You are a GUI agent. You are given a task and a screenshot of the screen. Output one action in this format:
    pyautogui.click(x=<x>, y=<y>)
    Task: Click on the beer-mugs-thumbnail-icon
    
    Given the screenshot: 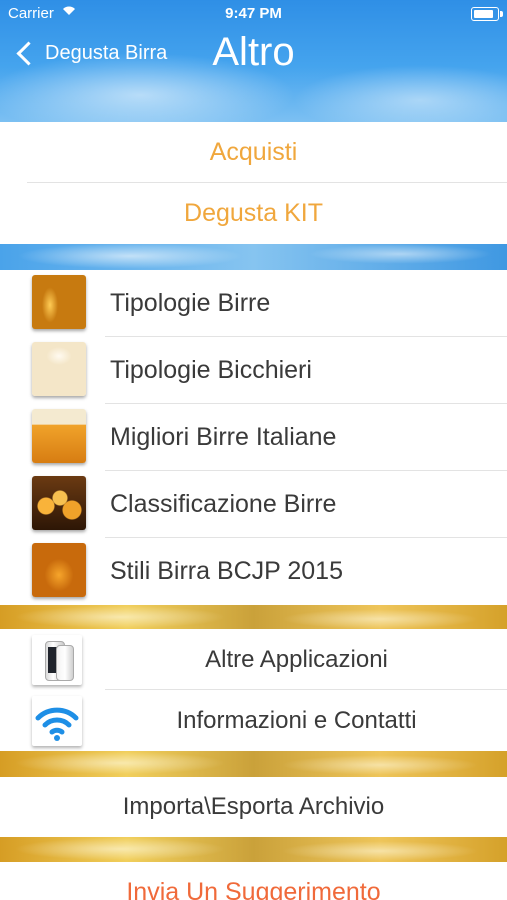 What is the action you would take?
    pyautogui.click(x=59, y=503)
    